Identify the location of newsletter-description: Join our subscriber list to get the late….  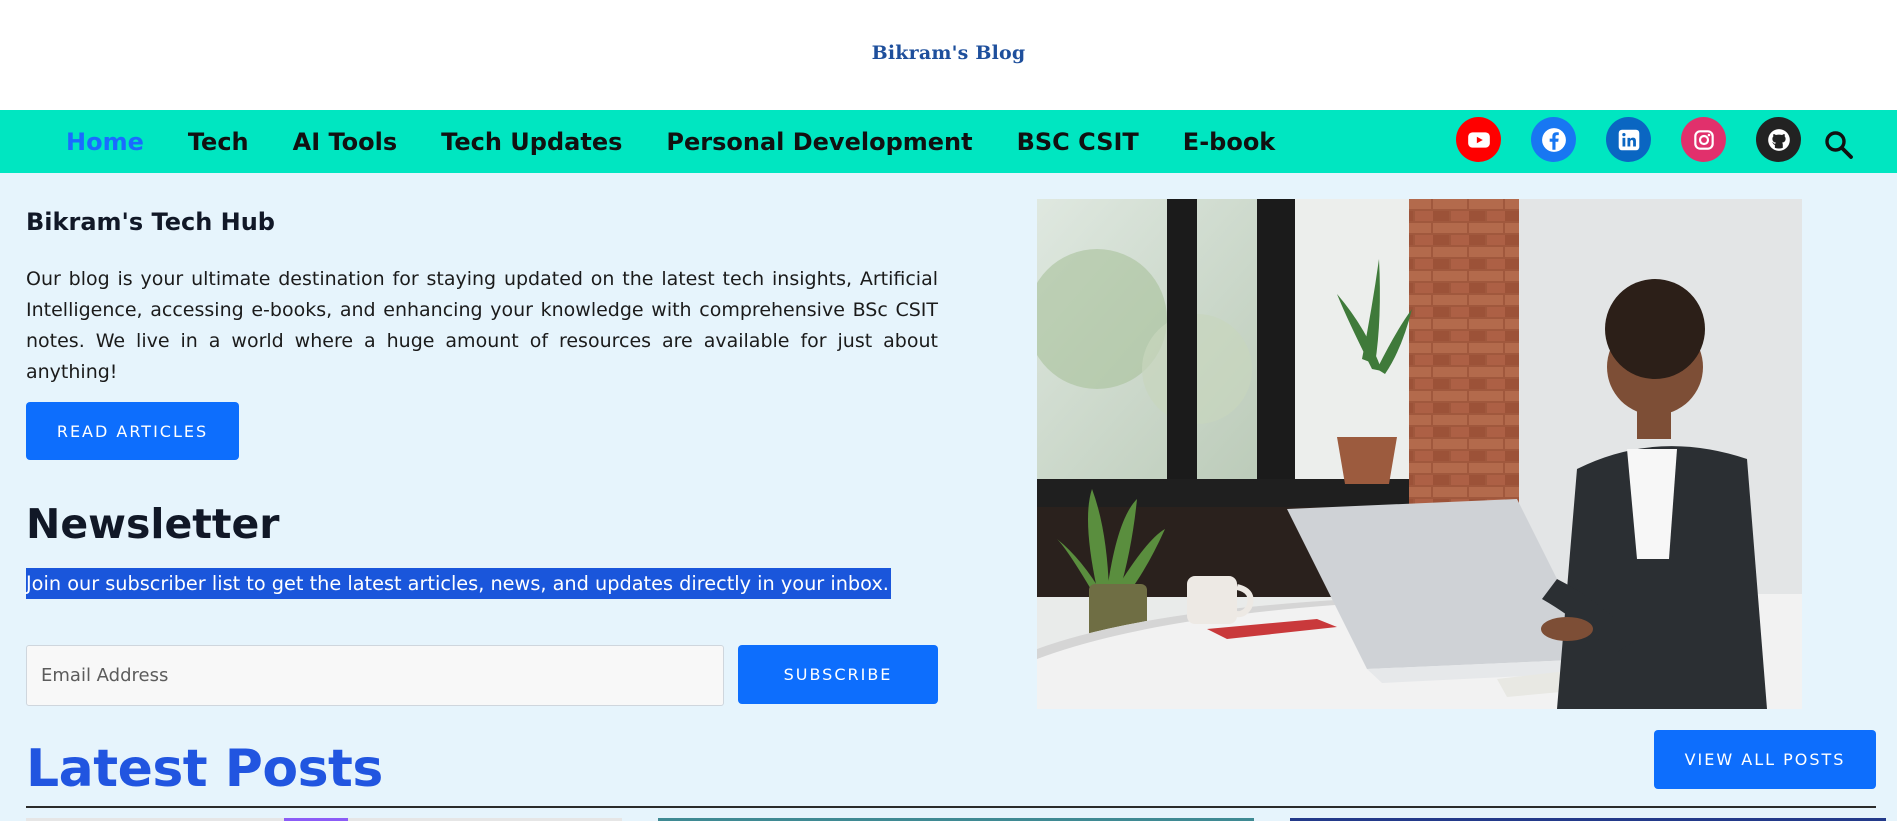
(458, 583).